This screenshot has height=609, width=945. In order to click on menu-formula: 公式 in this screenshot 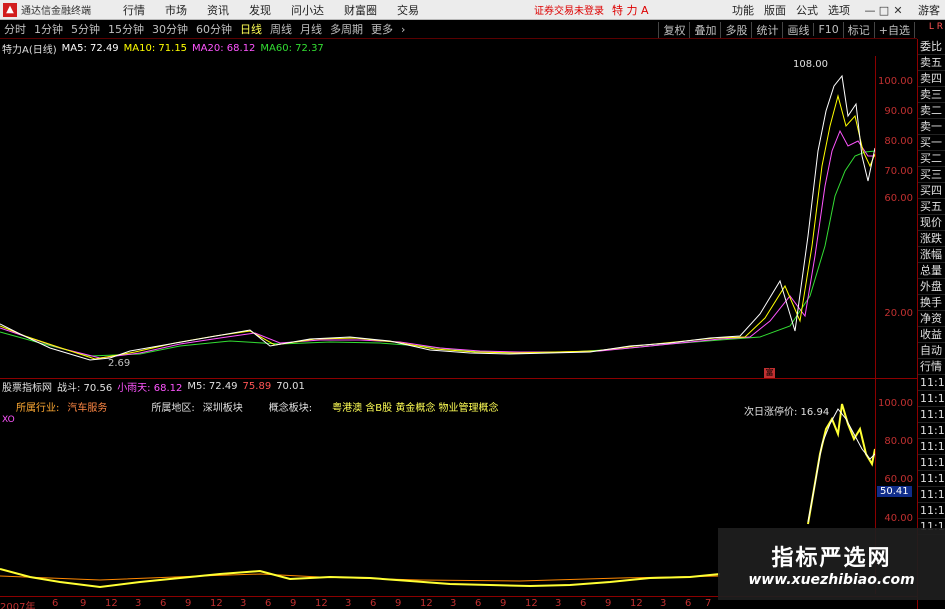, I will do `click(807, 10)`.